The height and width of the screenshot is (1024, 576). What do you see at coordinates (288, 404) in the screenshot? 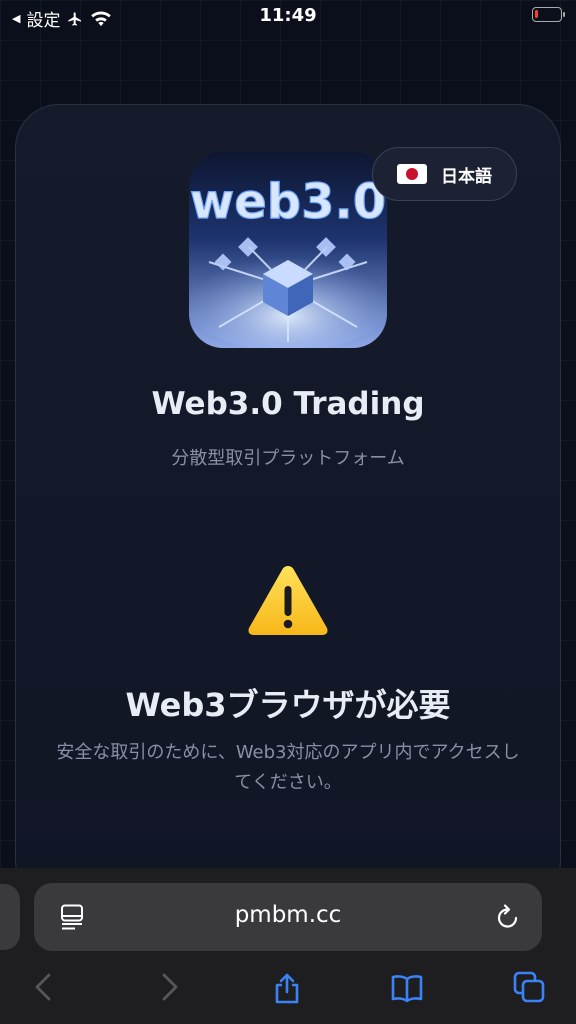
I see `app-title: Web3.0 Trading` at bounding box center [288, 404].